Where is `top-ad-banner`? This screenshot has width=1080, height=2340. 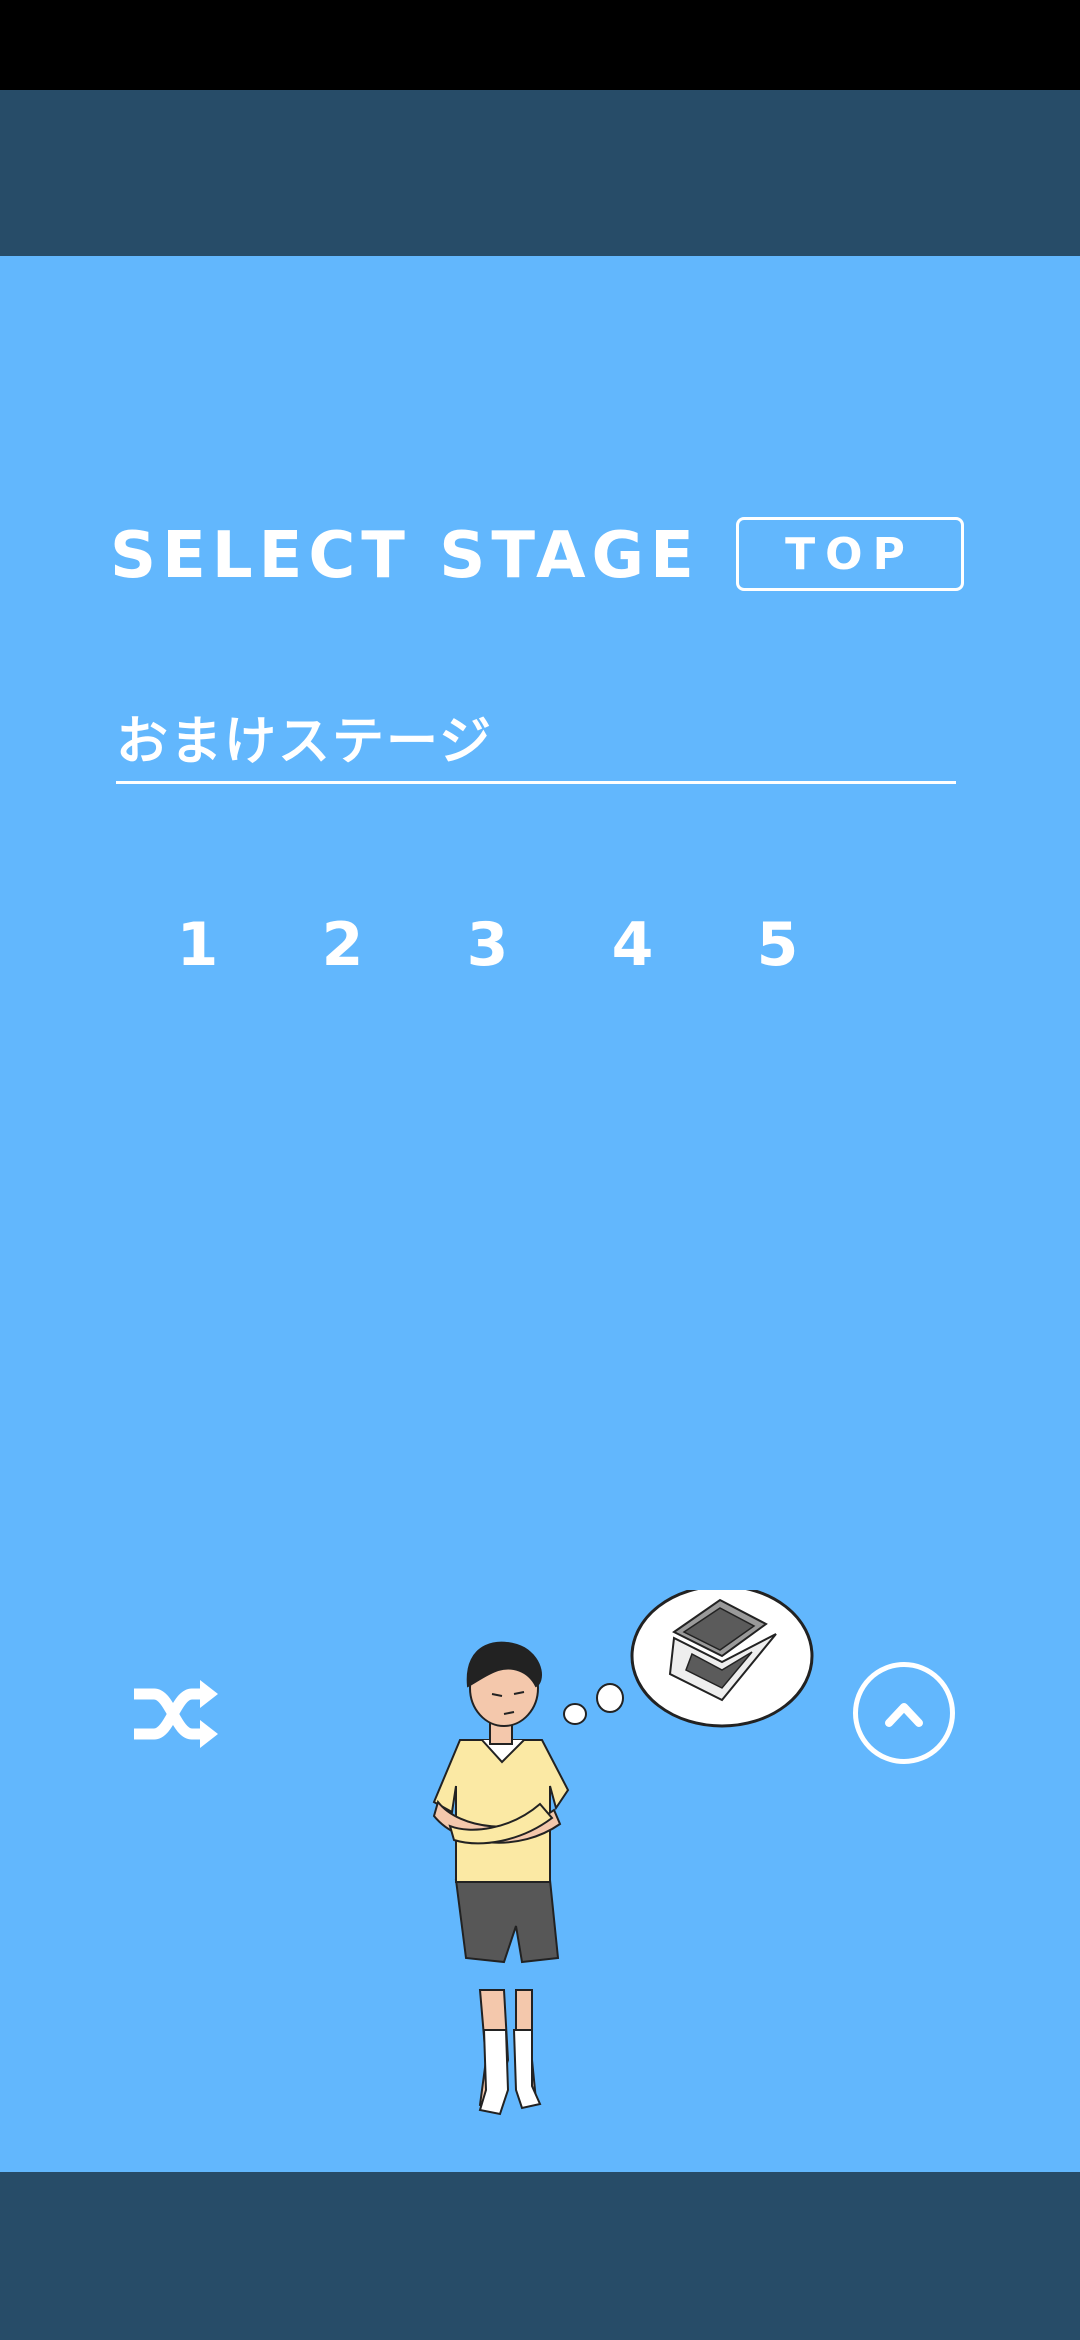
top-ad-banner is located at coordinates (540, 173).